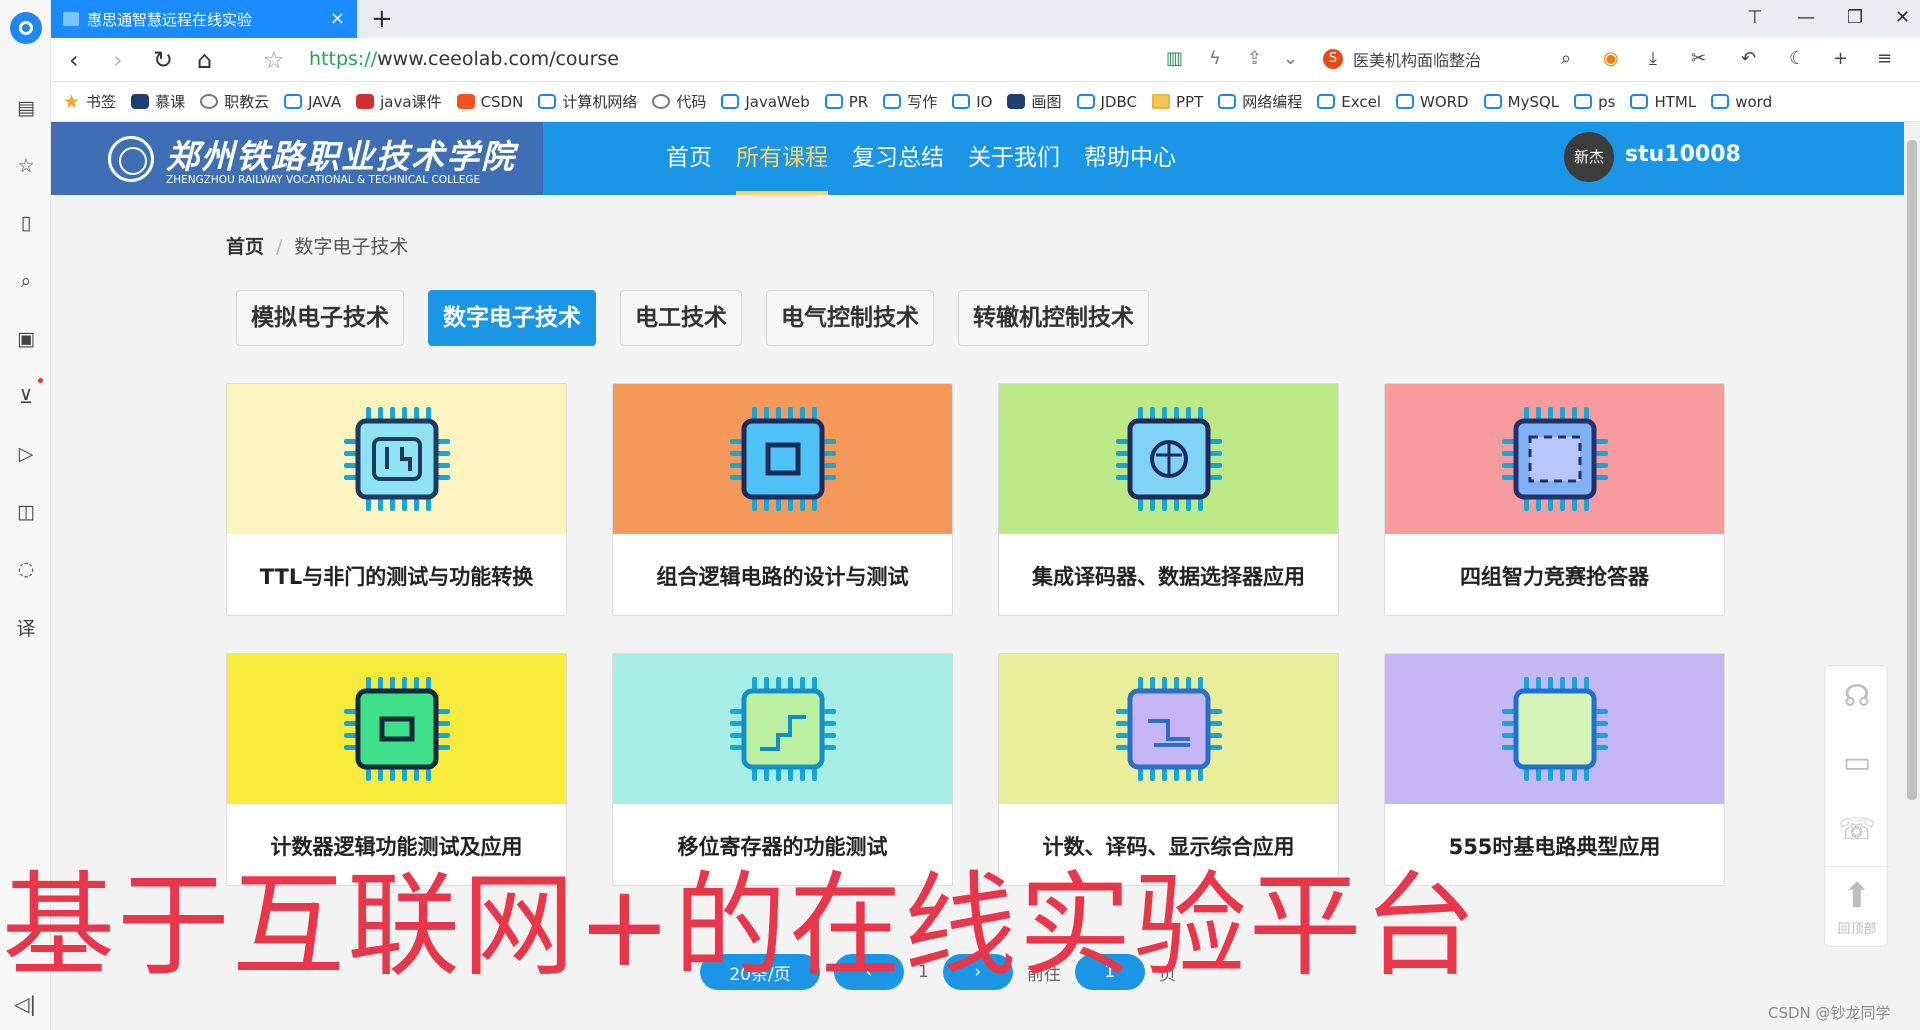 The height and width of the screenshot is (1030, 1920). Describe the element at coordinates (204, 19) in the screenshot. I see `tab-active: 惠思通智慧远程在线实验 ×` at that location.